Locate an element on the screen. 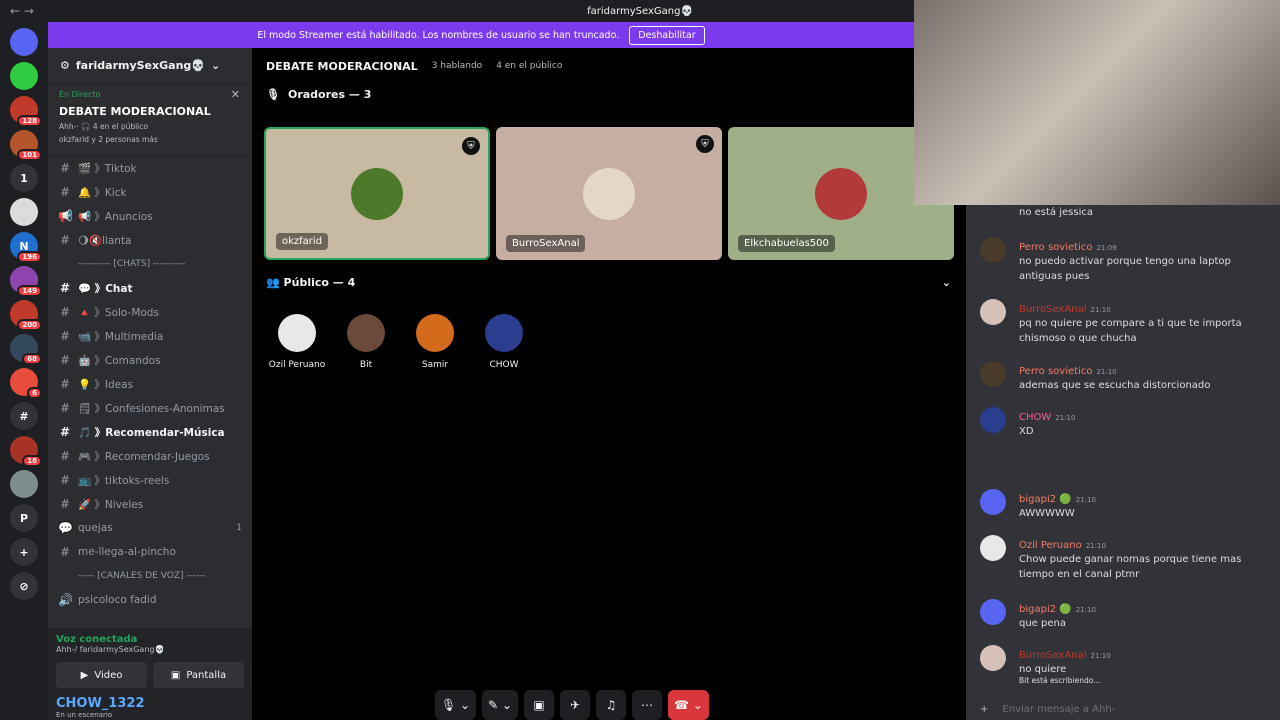 This screenshot has height=720, width=1280. speaker-name: okzfarid is located at coordinates (302, 241).